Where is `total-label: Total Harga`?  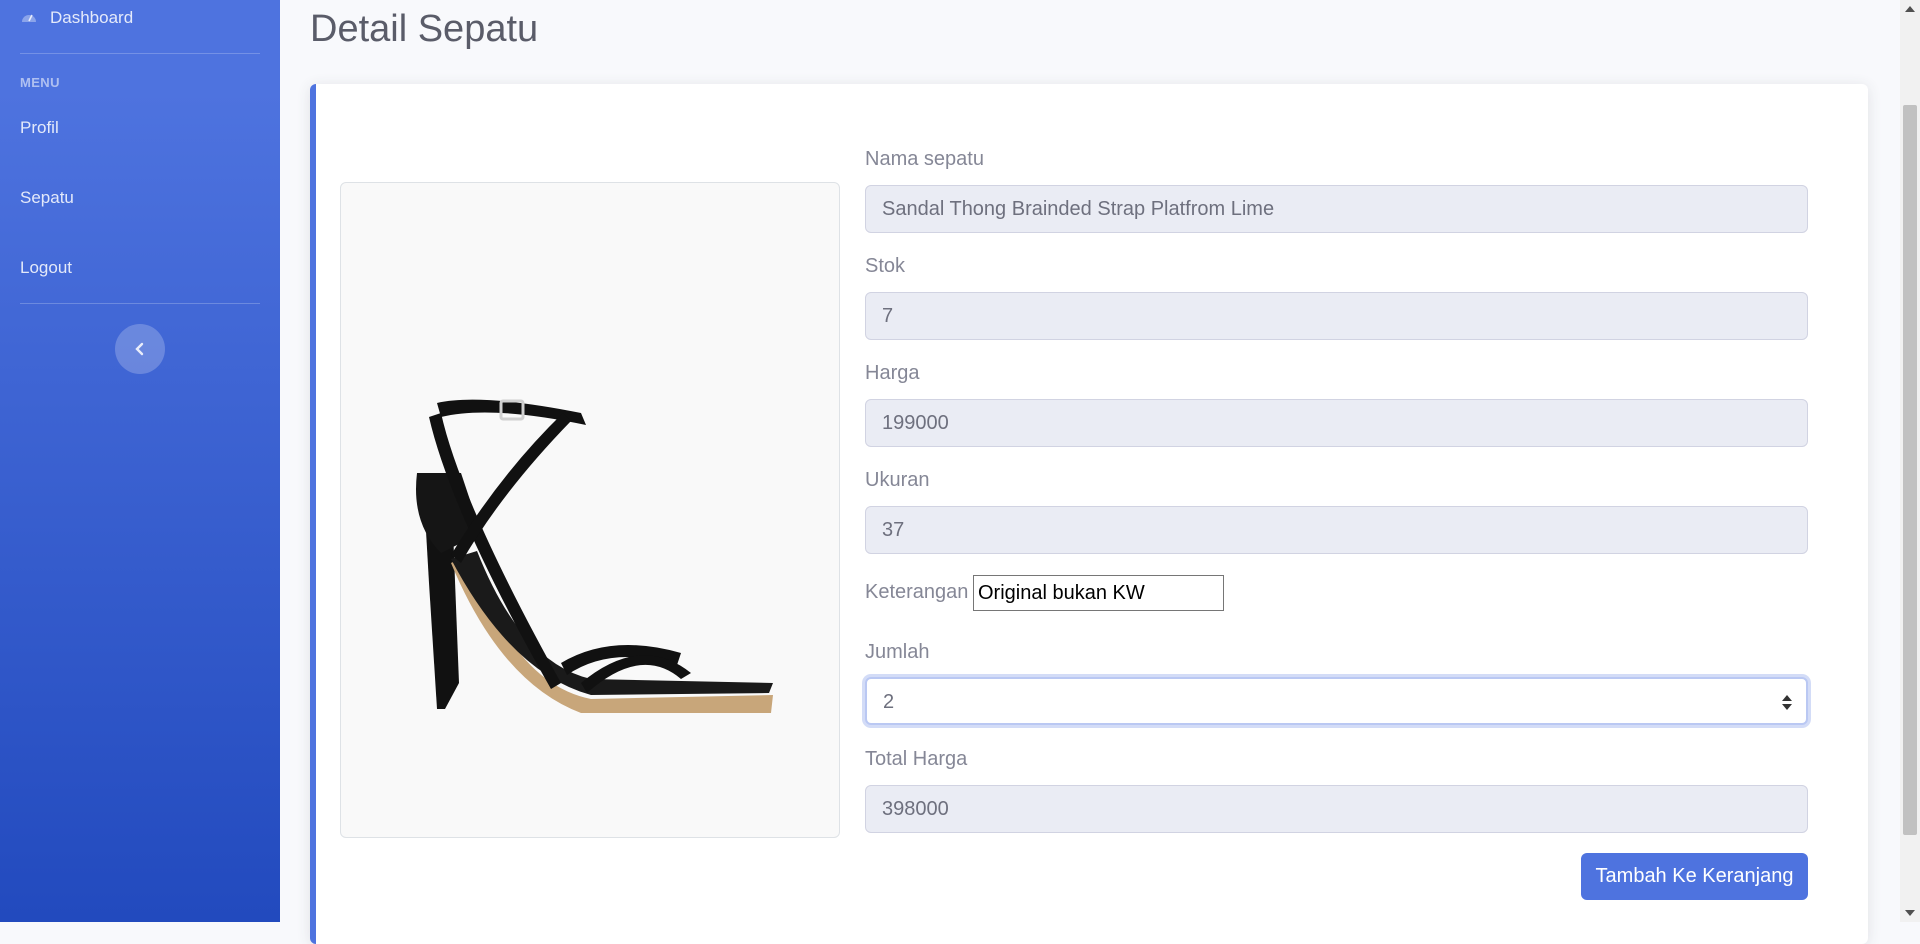
total-label: Total Harga is located at coordinates (916, 759).